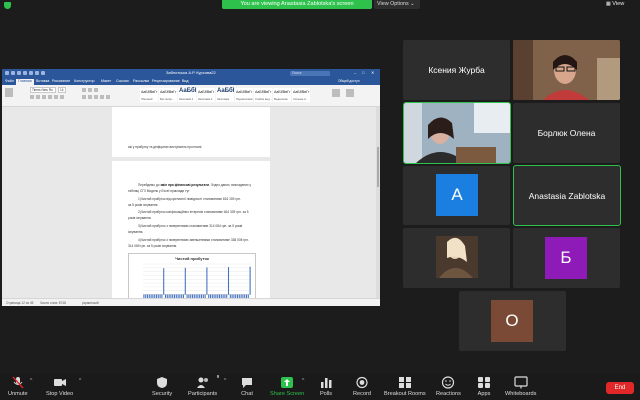 Image resolution: width=640 pixels, height=400 pixels. Describe the element at coordinates (247, 394) in the screenshot. I see `chat-label: Chat` at that location.